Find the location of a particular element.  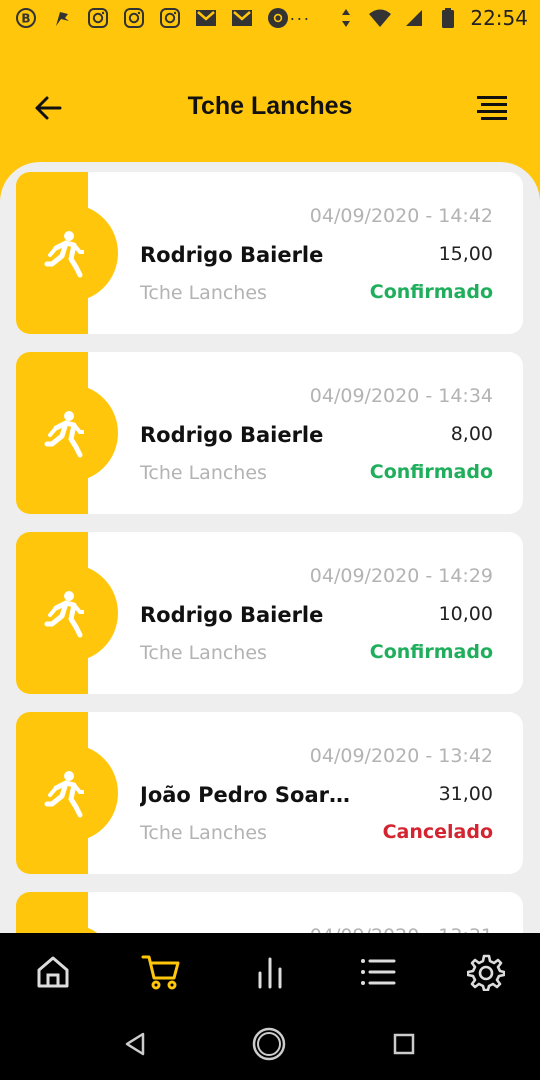

notification-icons: B is located at coordinates (152, 18).